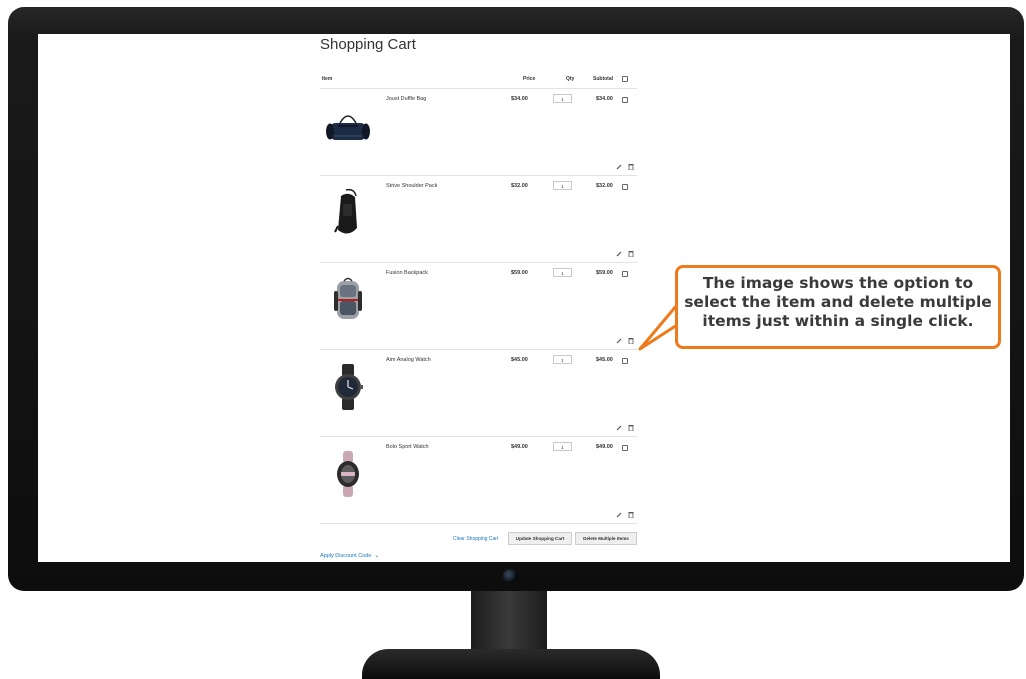 The width and height of the screenshot is (1026, 679). Describe the element at coordinates (519, 447) in the screenshot. I see `product-price: $49.00` at that location.